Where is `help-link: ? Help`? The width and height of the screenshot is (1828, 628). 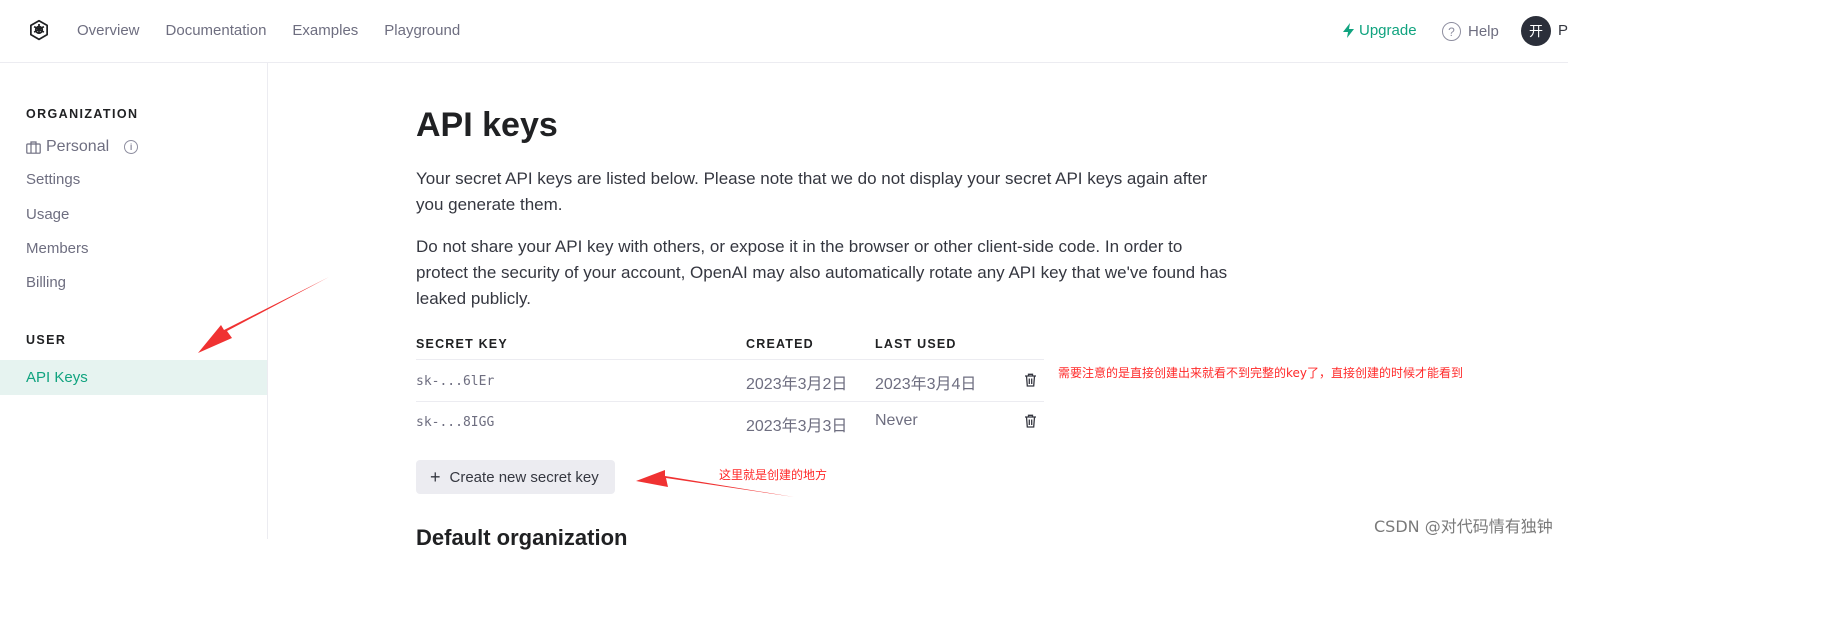 help-link: ? Help is located at coordinates (1470, 31).